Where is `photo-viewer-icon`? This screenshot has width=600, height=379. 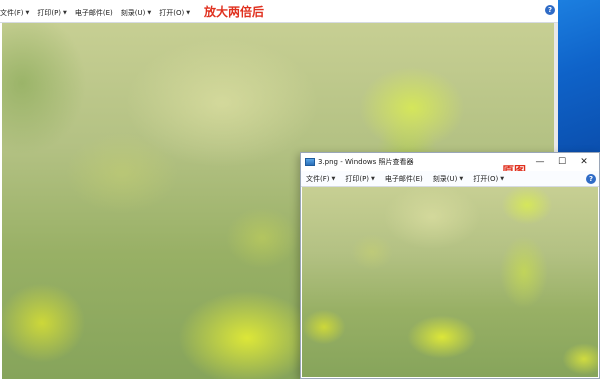 photo-viewer-icon is located at coordinates (310, 162).